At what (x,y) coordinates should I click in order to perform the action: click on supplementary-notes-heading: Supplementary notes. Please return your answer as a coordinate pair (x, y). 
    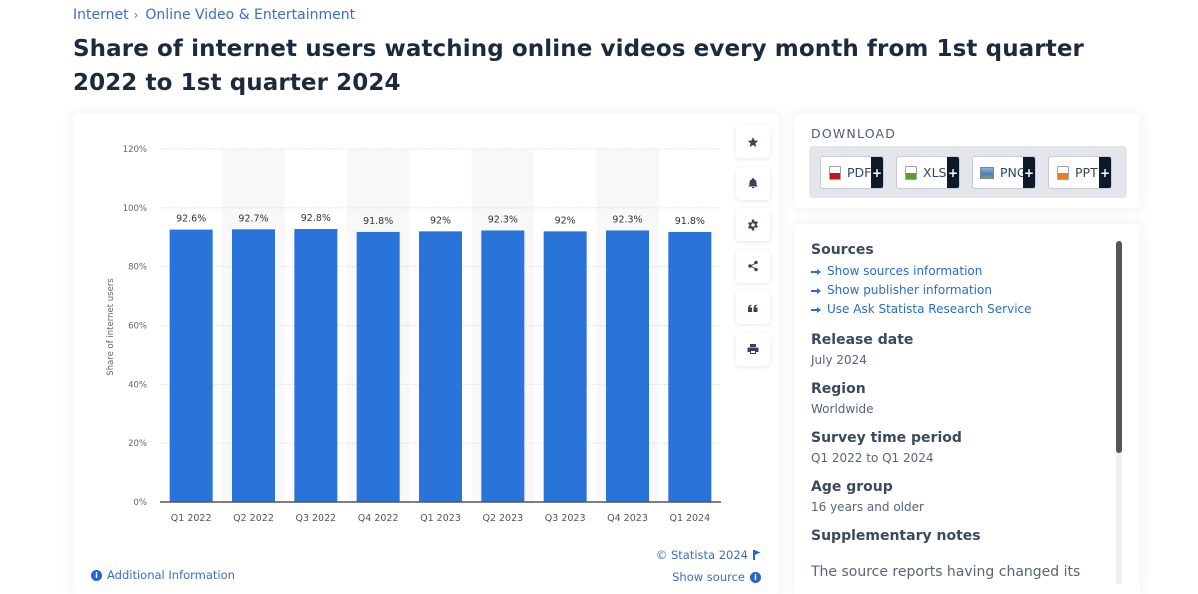
    Looking at the image, I should click on (896, 536).